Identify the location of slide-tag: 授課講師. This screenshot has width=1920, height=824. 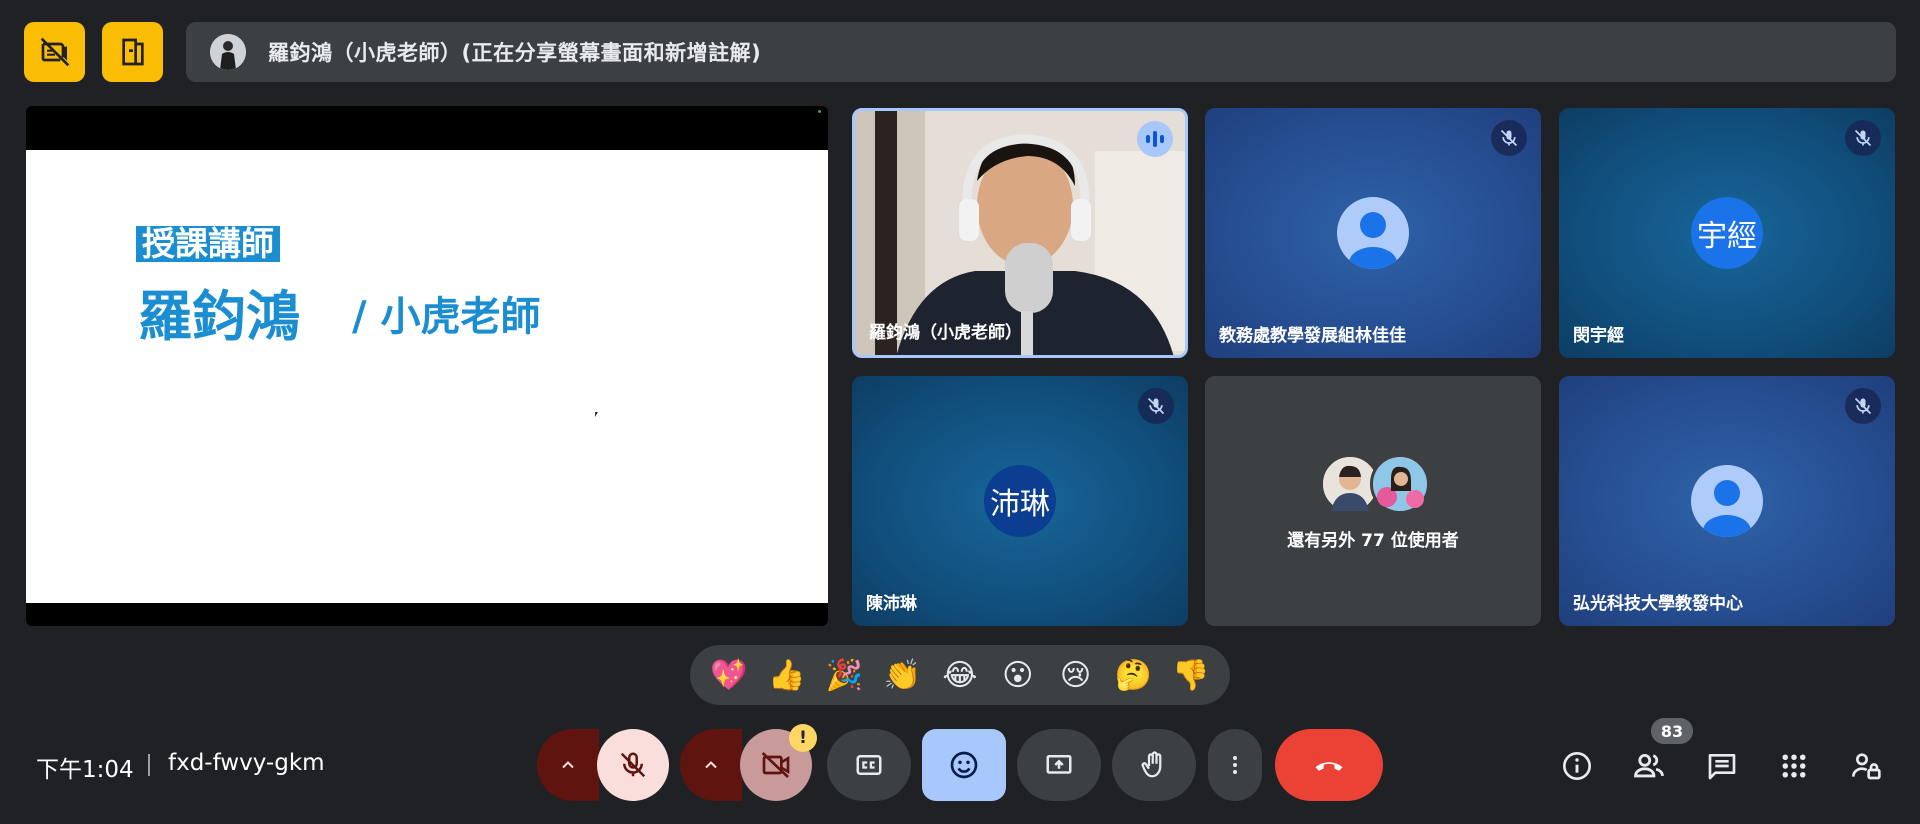
(208, 244).